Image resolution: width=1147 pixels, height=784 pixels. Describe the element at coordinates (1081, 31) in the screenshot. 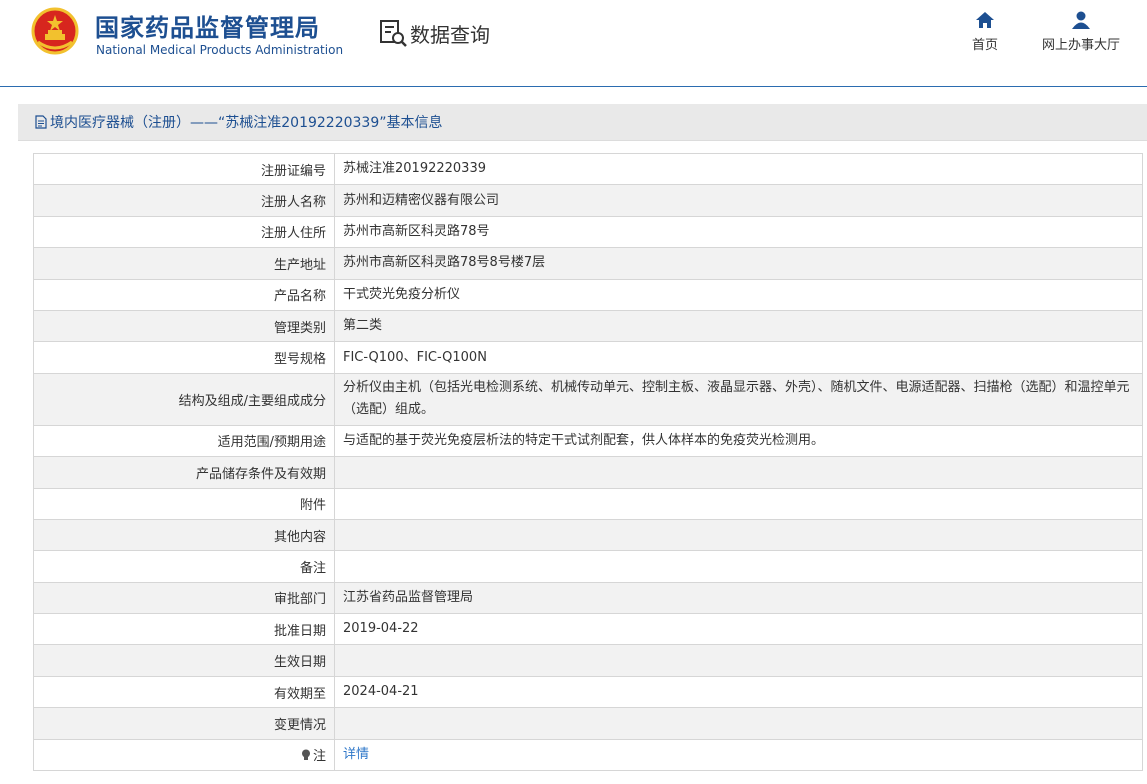

I see `nav-online-hall: 网上办事大厅` at that location.